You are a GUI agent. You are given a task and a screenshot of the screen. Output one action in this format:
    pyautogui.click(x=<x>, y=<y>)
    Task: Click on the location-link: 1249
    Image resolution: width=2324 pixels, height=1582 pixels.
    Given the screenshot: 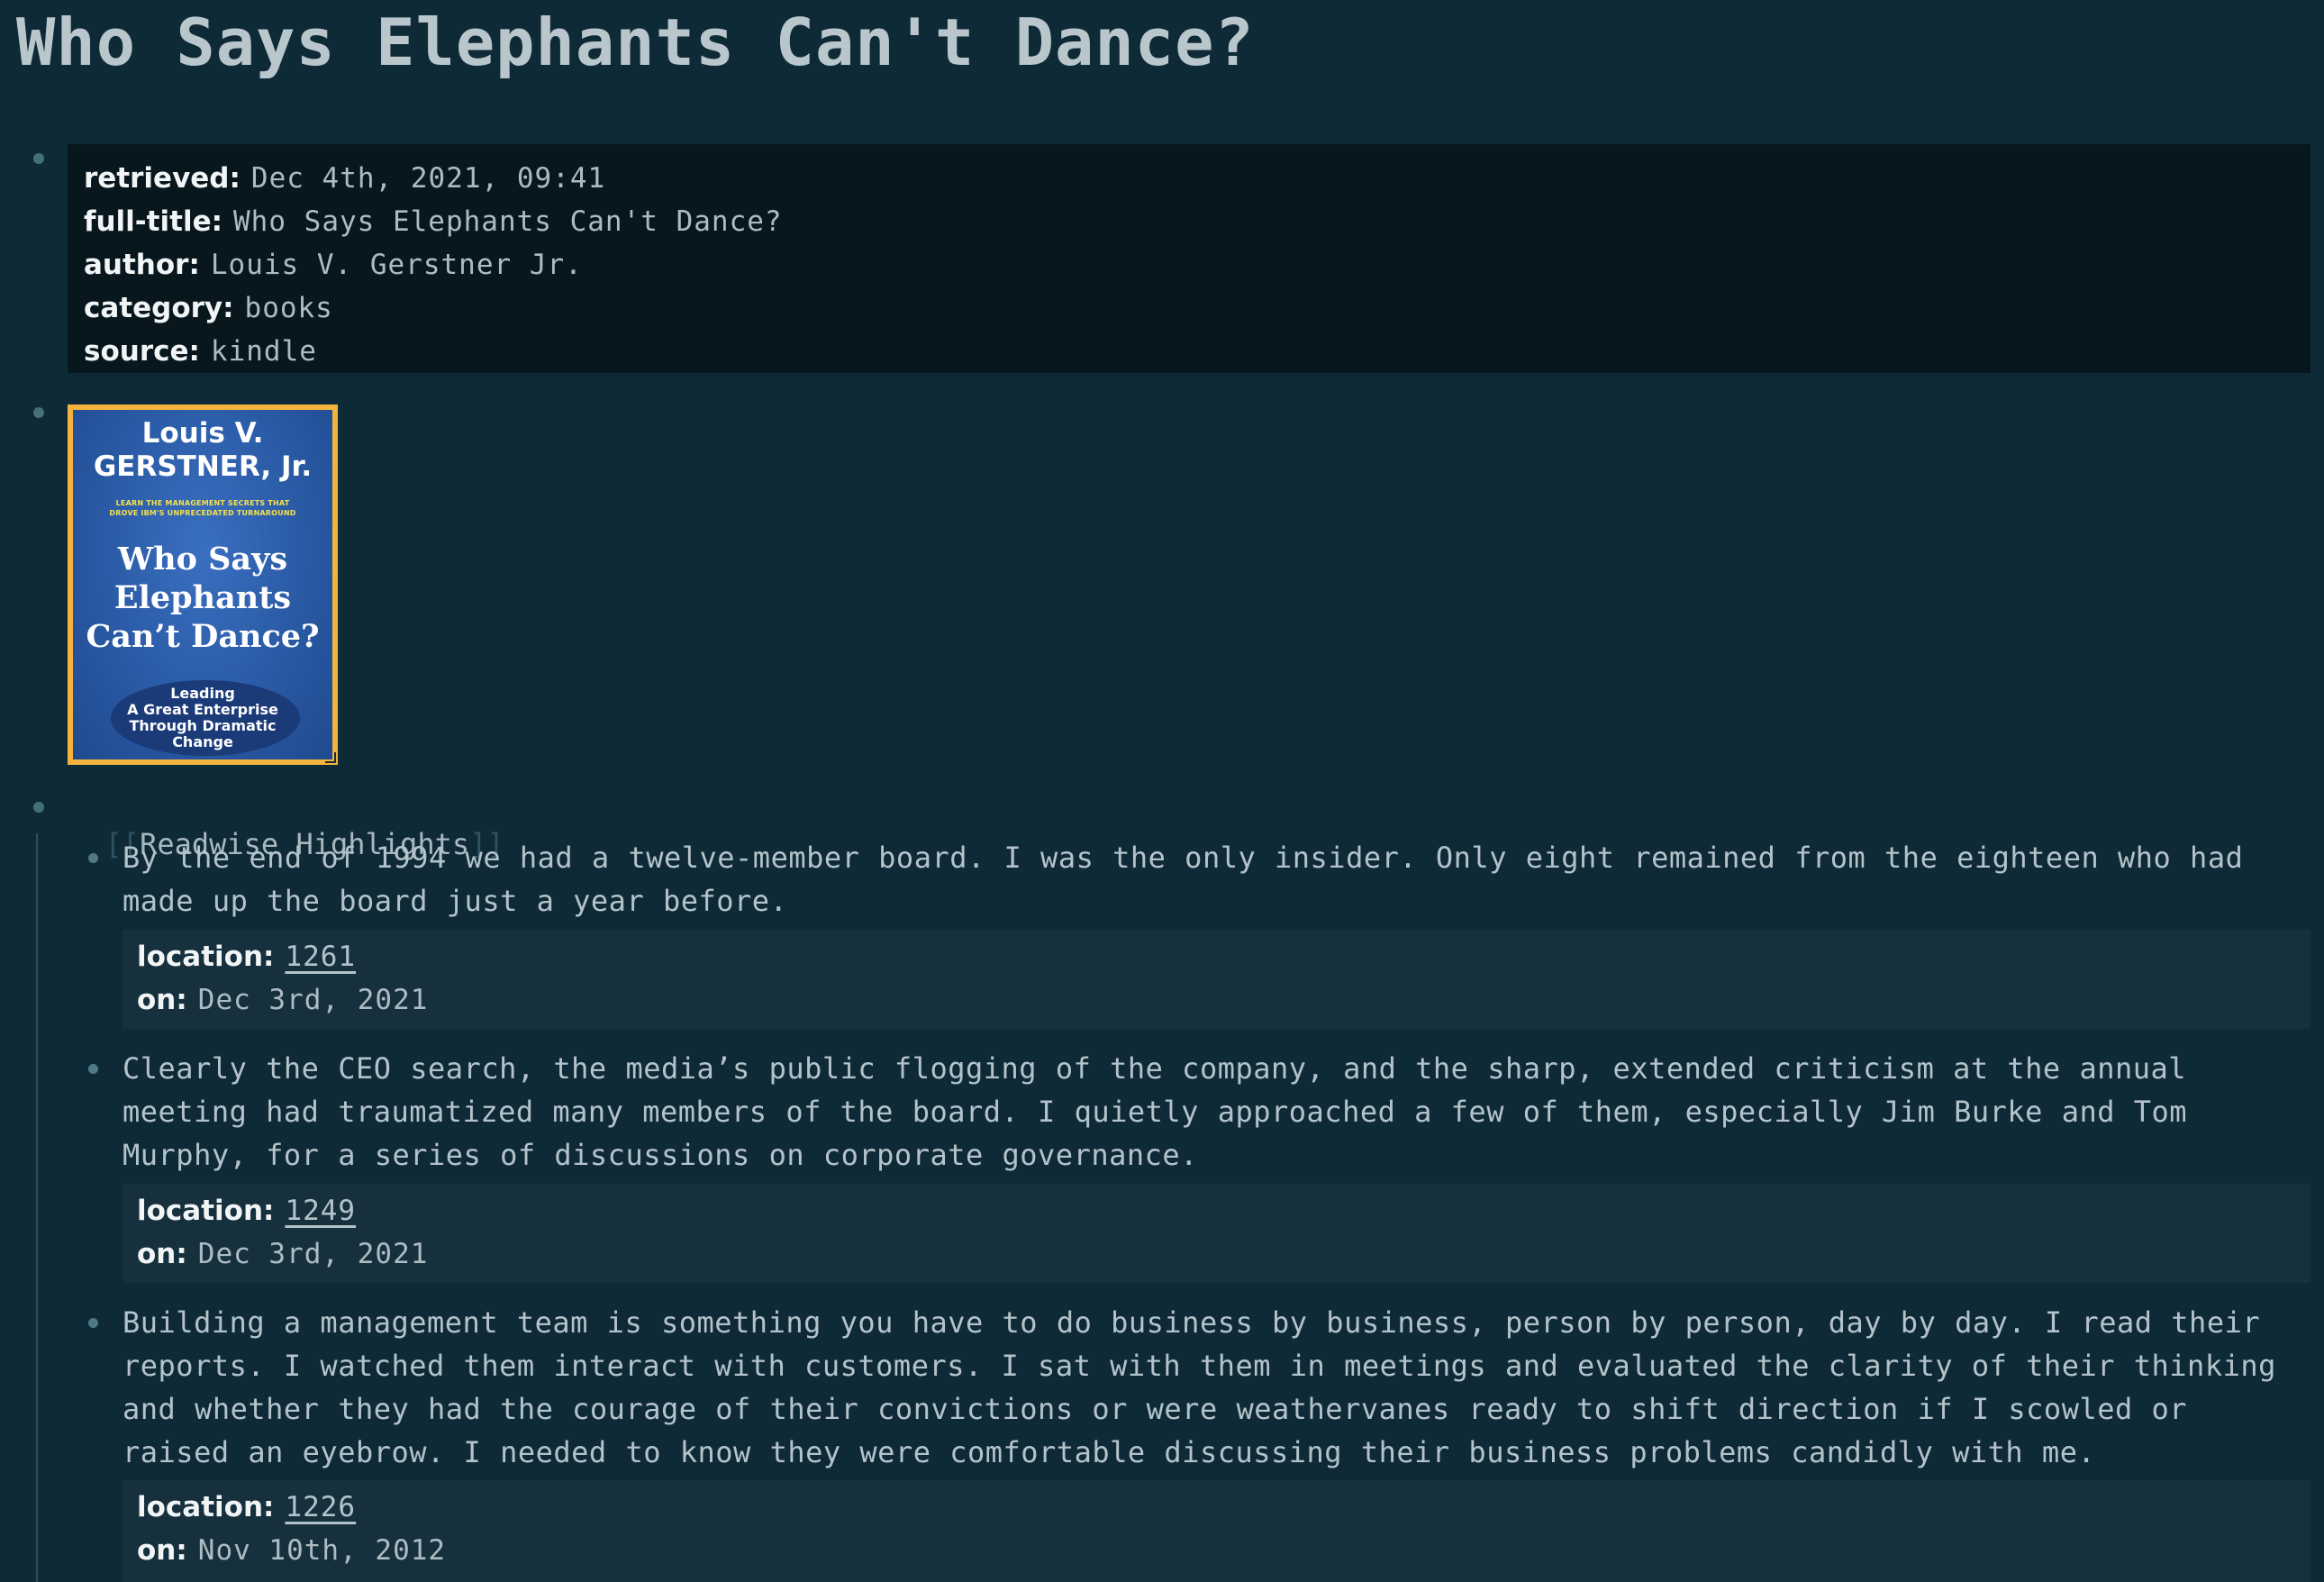 What is the action you would take?
    pyautogui.click(x=321, y=1210)
    